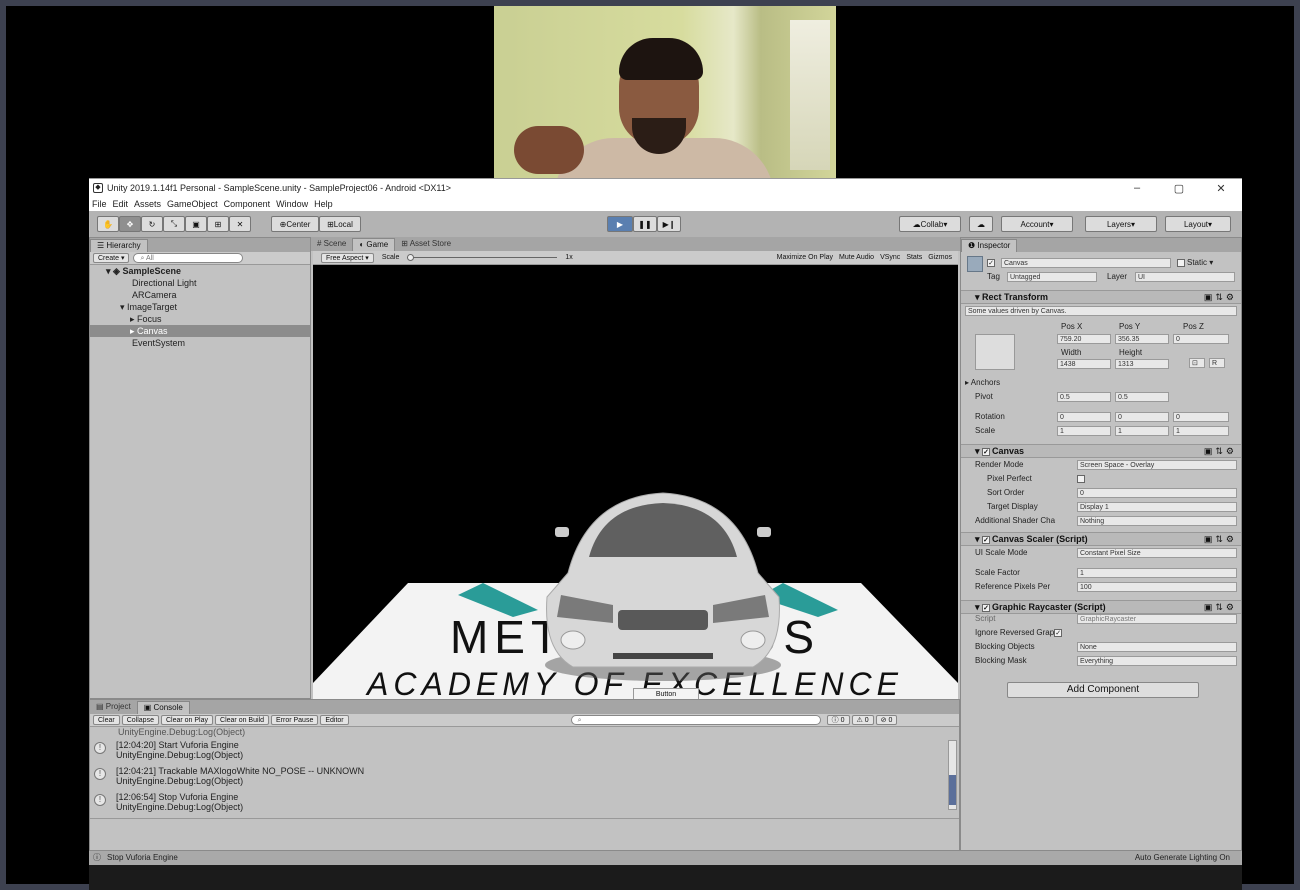  I want to click on menu-file: File, so click(99, 204).